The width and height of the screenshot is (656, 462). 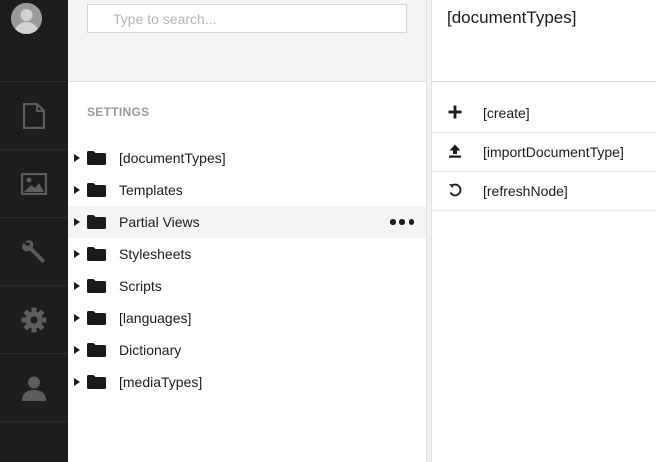 I want to click on tree-item-label: Templates, so click(x=151, y=190).